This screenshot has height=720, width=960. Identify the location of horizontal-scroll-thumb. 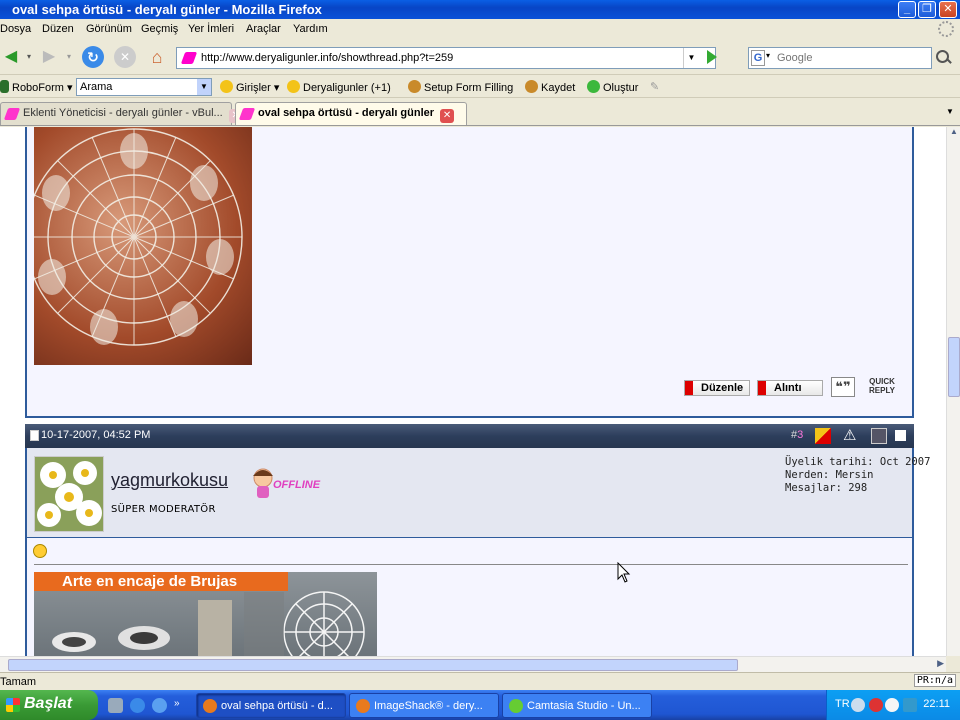
(373, 665).